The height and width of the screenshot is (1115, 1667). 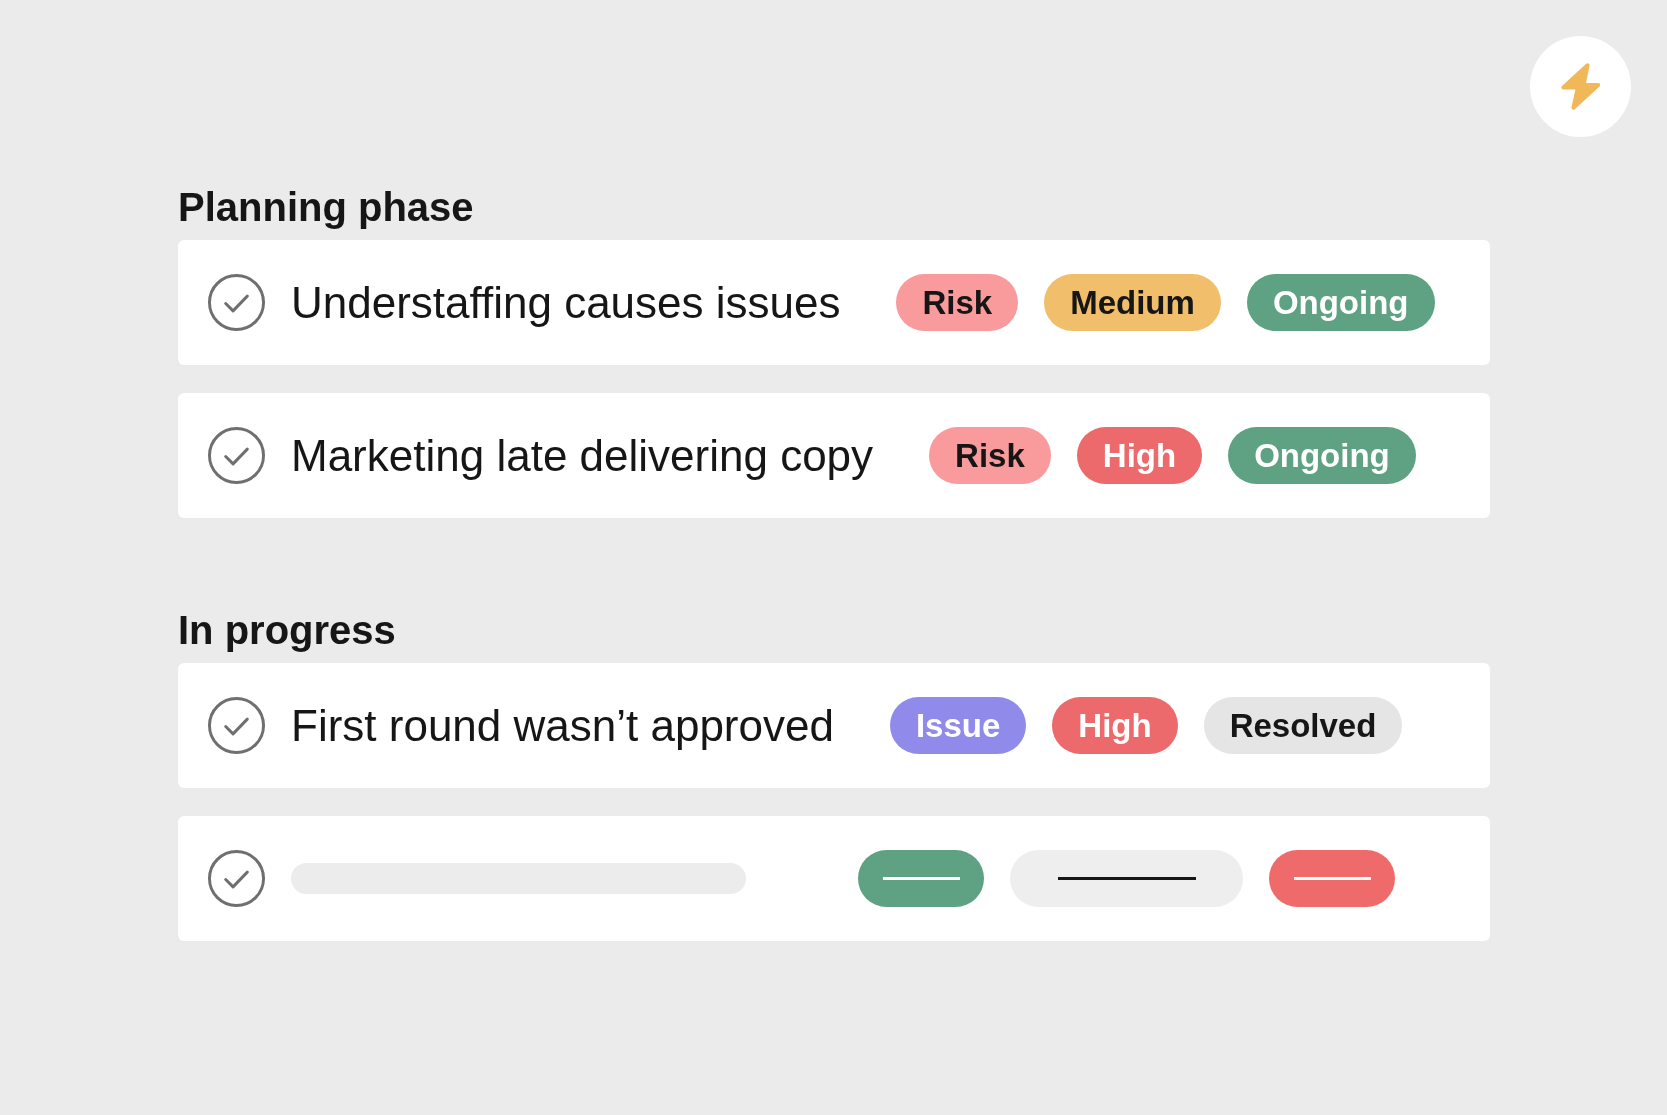 I want to click on status-tag: Resolved, so click(x=1303, y=725).